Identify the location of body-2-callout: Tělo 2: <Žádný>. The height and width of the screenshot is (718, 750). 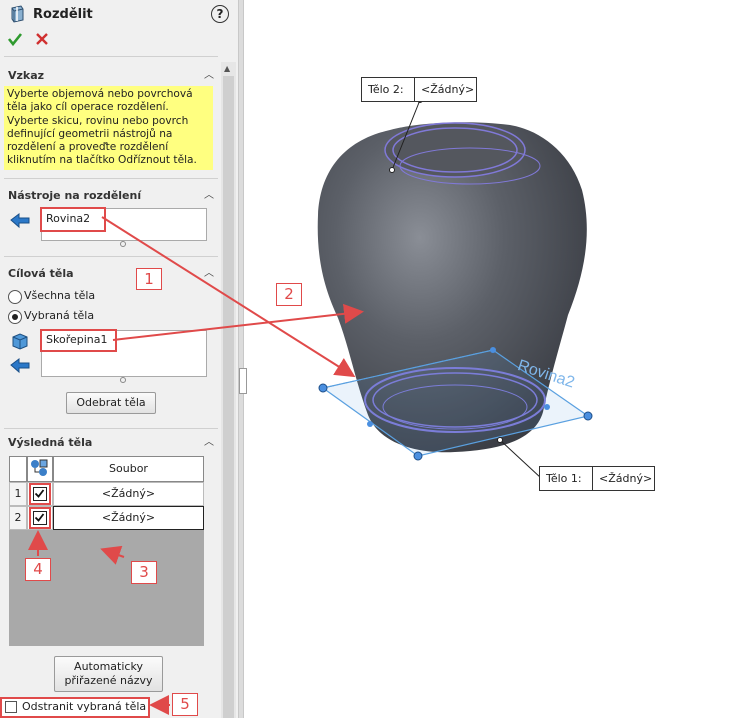
(419, 89).